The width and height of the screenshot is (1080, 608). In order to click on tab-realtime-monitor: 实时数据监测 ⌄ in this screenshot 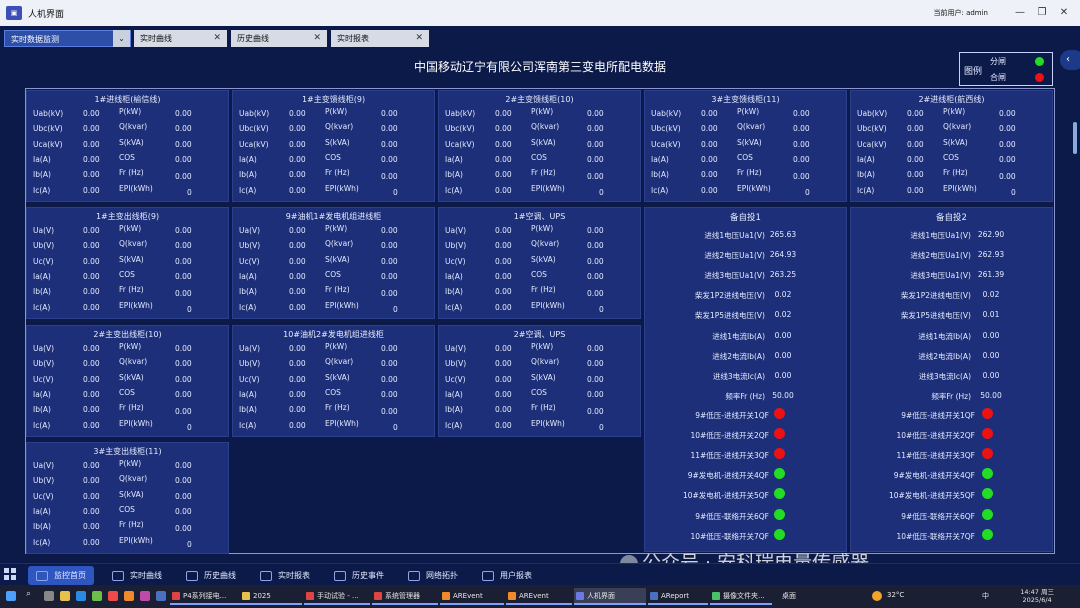, I will do `click(67, 38)`.